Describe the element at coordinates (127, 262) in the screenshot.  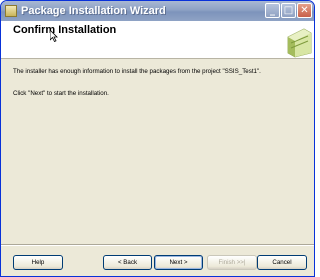
I see `back-button: < Back` at that location.